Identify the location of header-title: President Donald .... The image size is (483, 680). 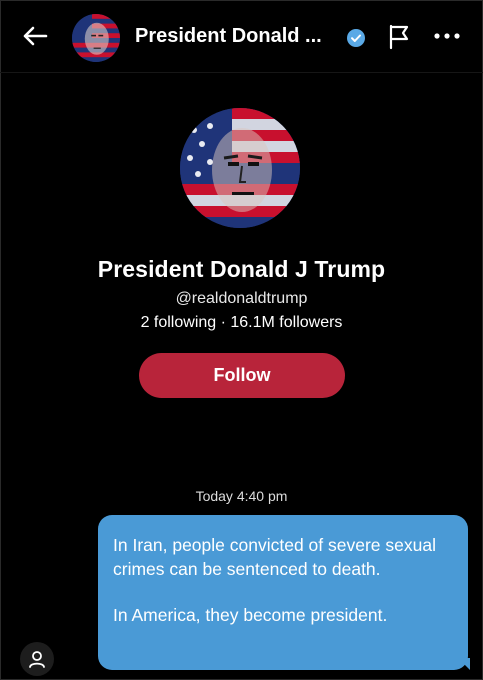
(228, 36).